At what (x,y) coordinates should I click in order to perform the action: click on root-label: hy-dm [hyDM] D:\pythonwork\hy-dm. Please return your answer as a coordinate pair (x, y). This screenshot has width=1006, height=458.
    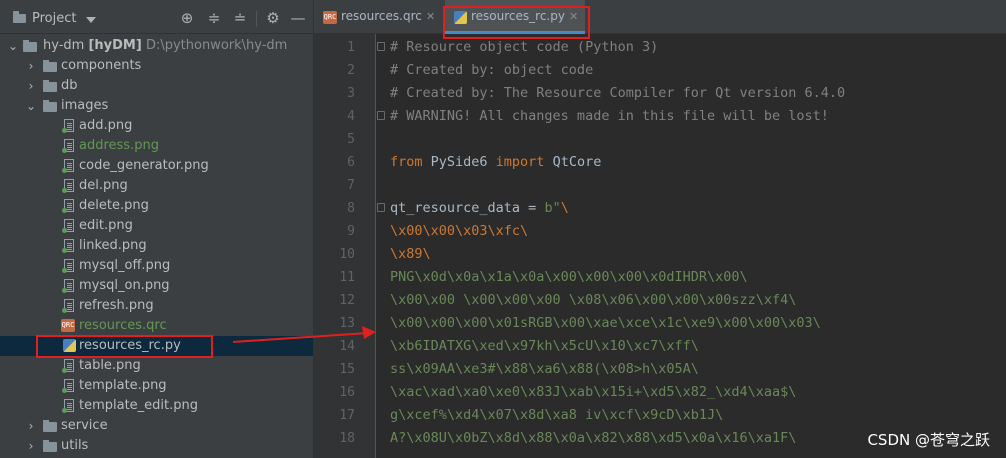
    Looking at the image, I should click on (165, 46).